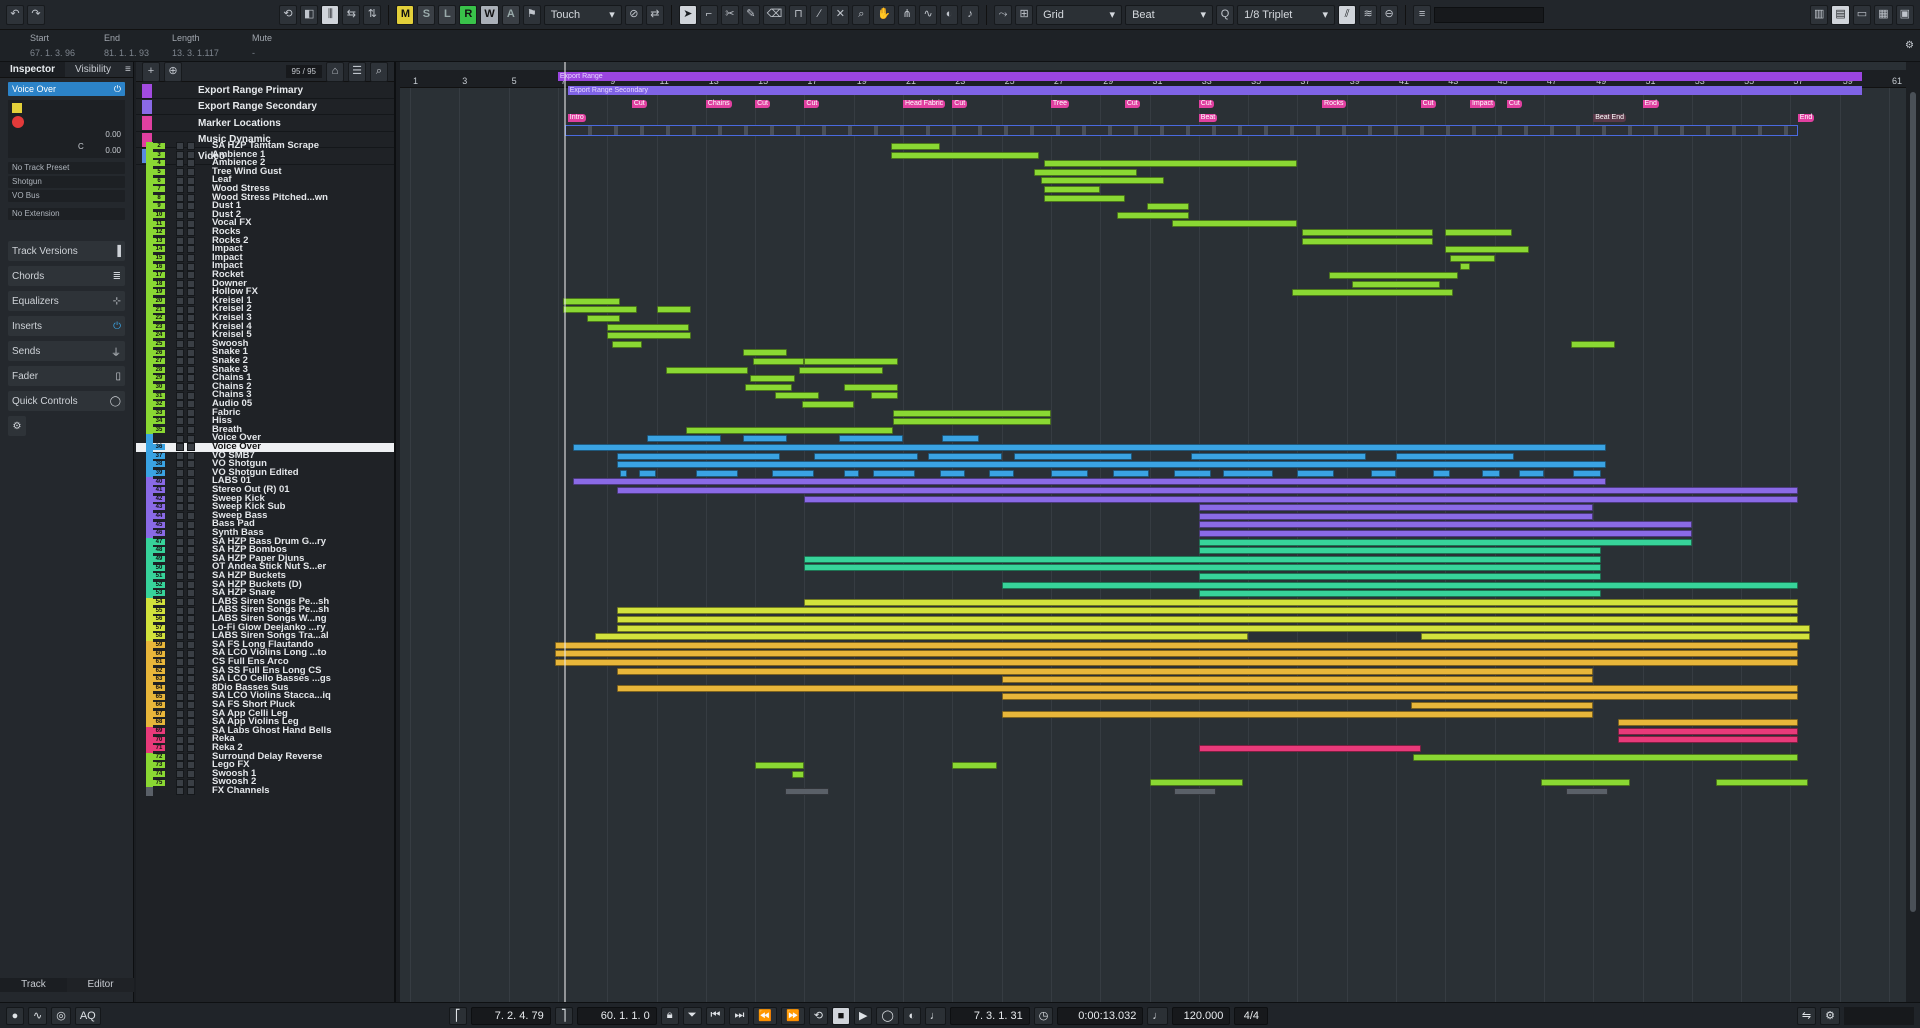  Describe the element at coordinates (15, 14) in the screenshot. I see `undo-button: ↶` at that location.